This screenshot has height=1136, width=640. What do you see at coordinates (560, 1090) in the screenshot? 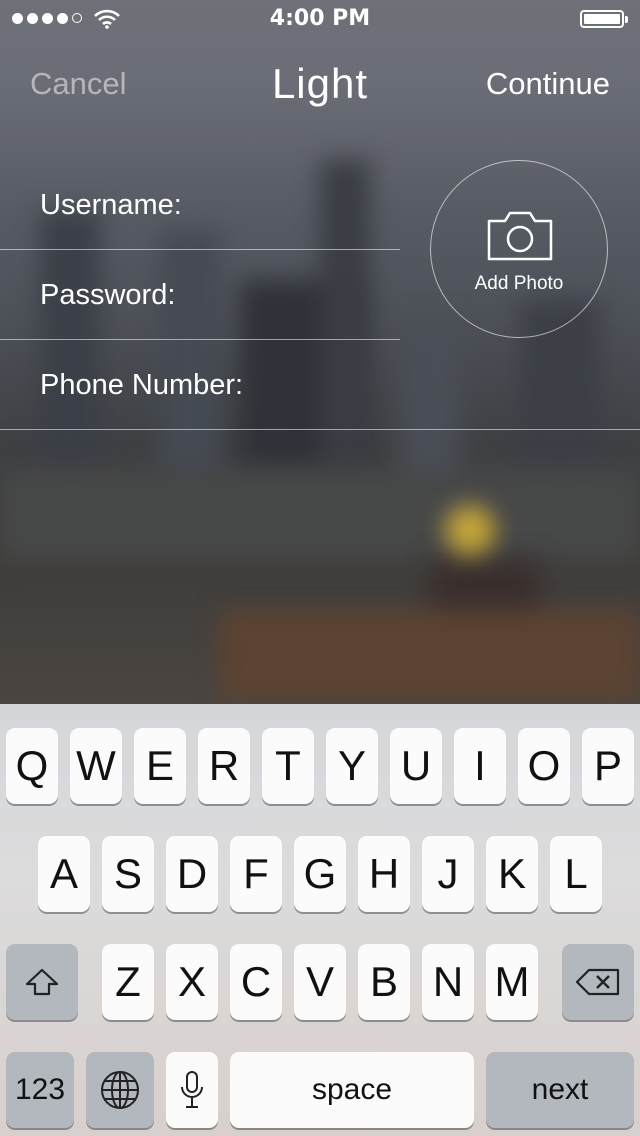
I see `next-key: next` at bounding box center [560, 1090].